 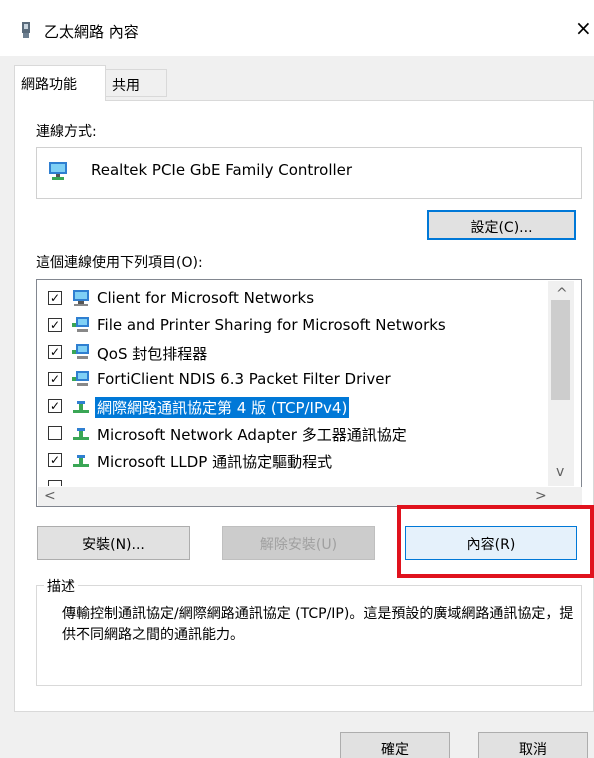 I want to click on tab-sharing: 共用, so click(x=136, y=83).